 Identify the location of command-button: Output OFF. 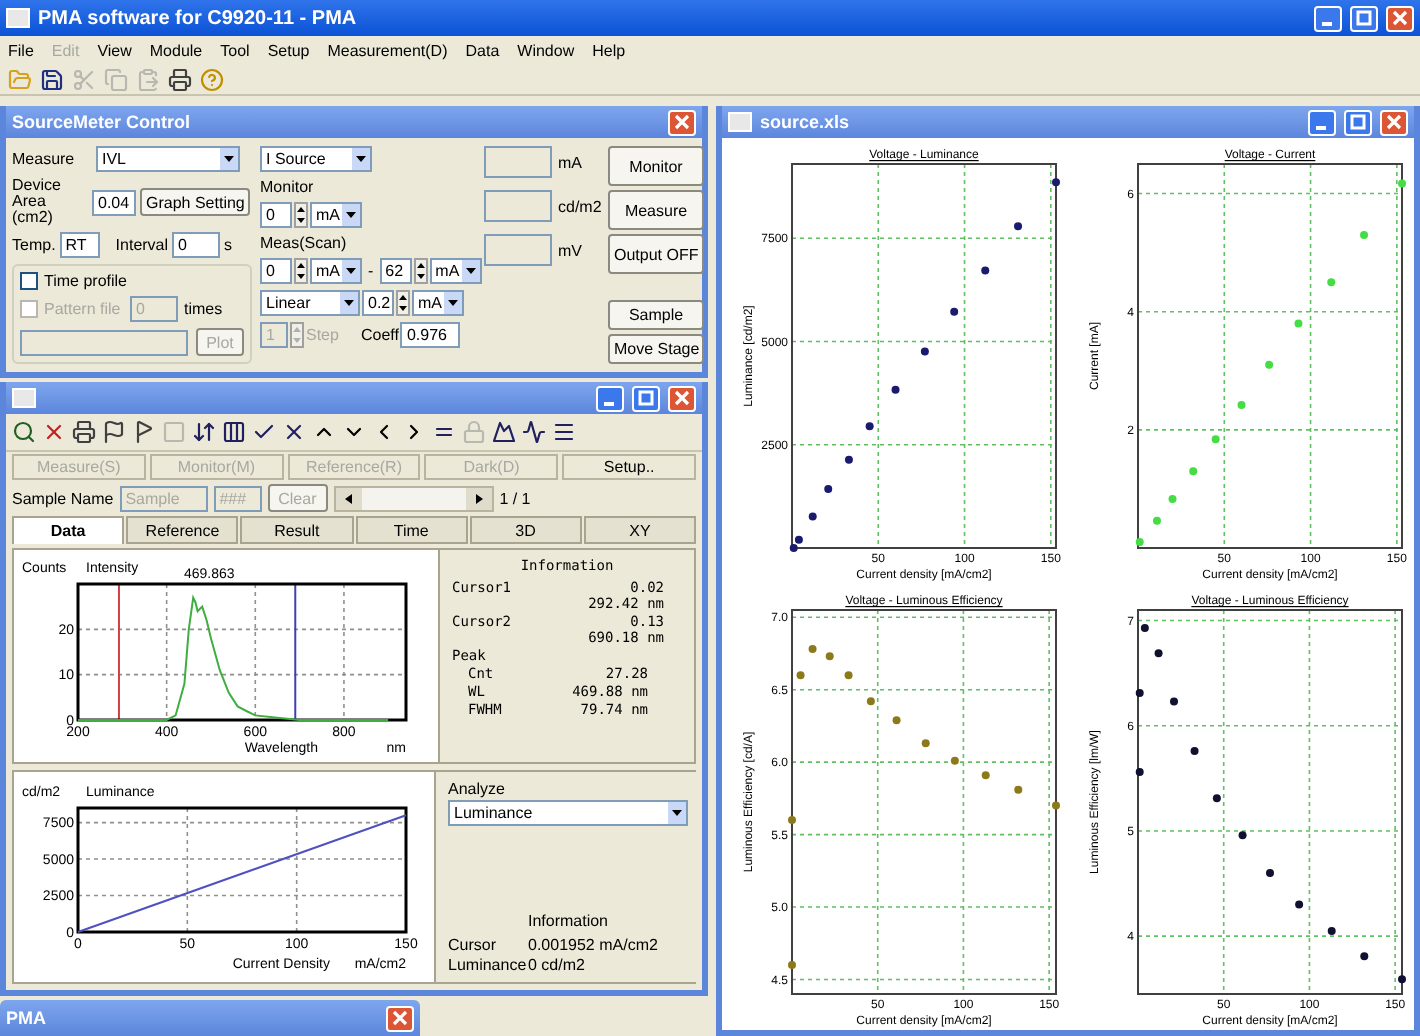
(656, 254).